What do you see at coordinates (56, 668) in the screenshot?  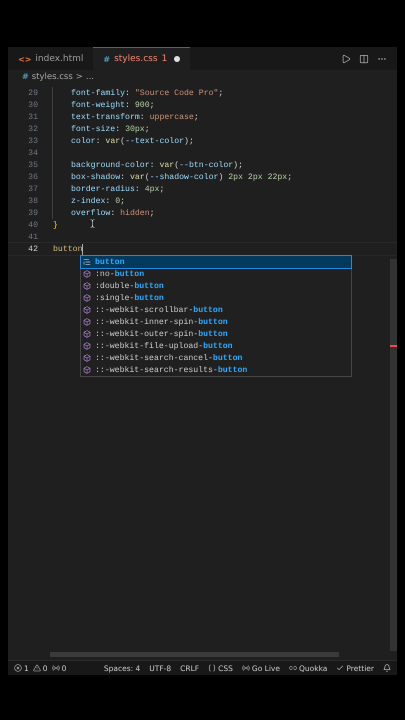 I see `antenna-icon` at bounding box center [56, 668].